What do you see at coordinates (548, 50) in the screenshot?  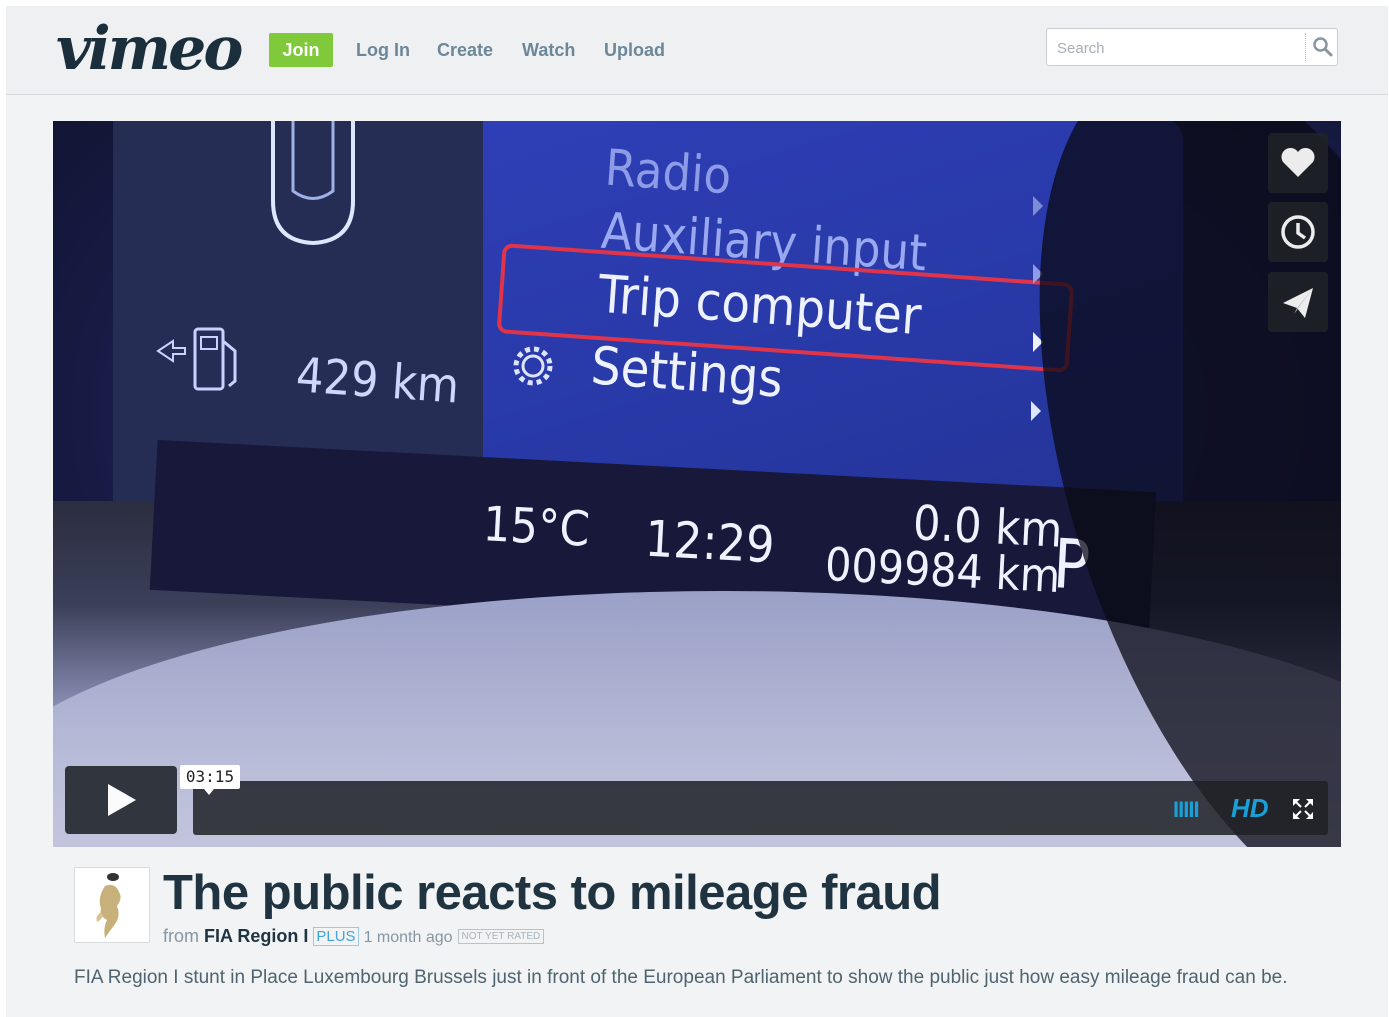 I see `watch-link: Watch` at bounding box center [548, 50].